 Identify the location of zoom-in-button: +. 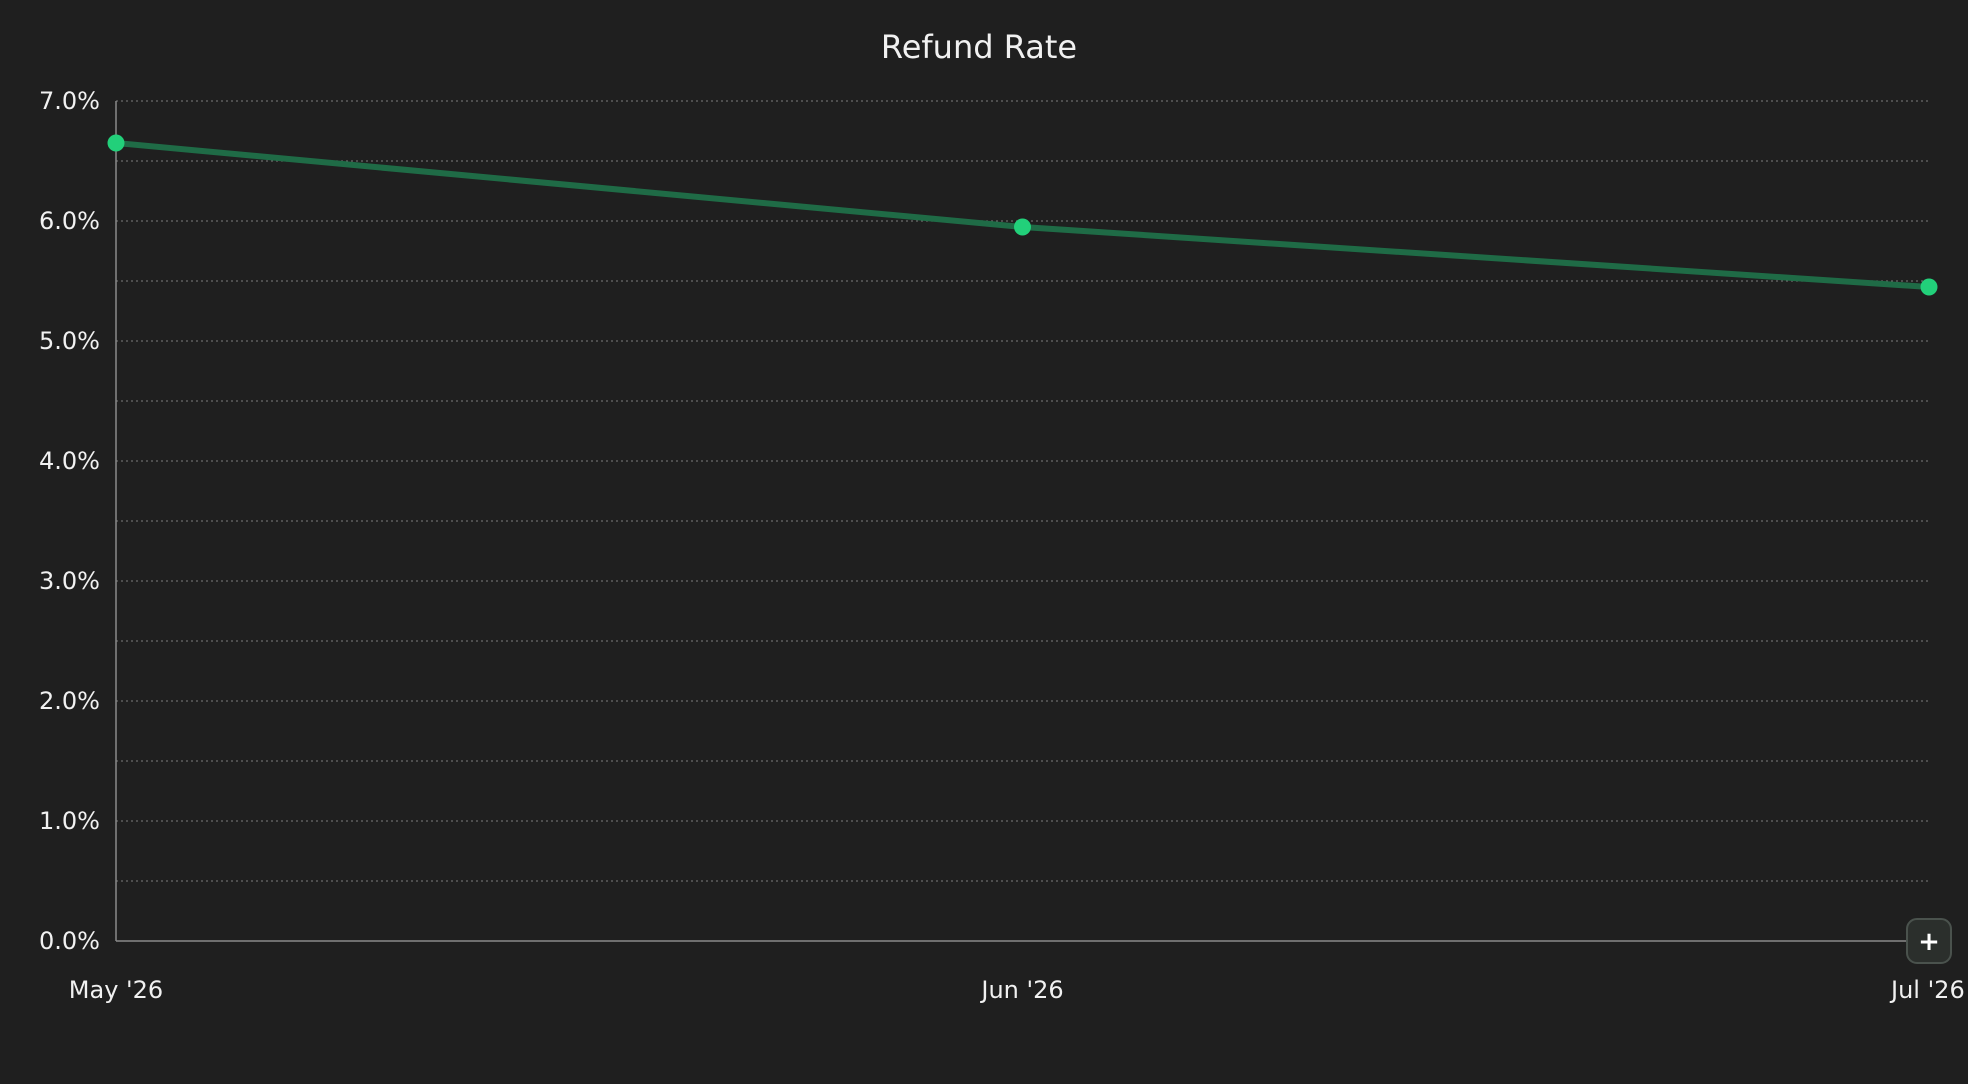
(1929, 941).